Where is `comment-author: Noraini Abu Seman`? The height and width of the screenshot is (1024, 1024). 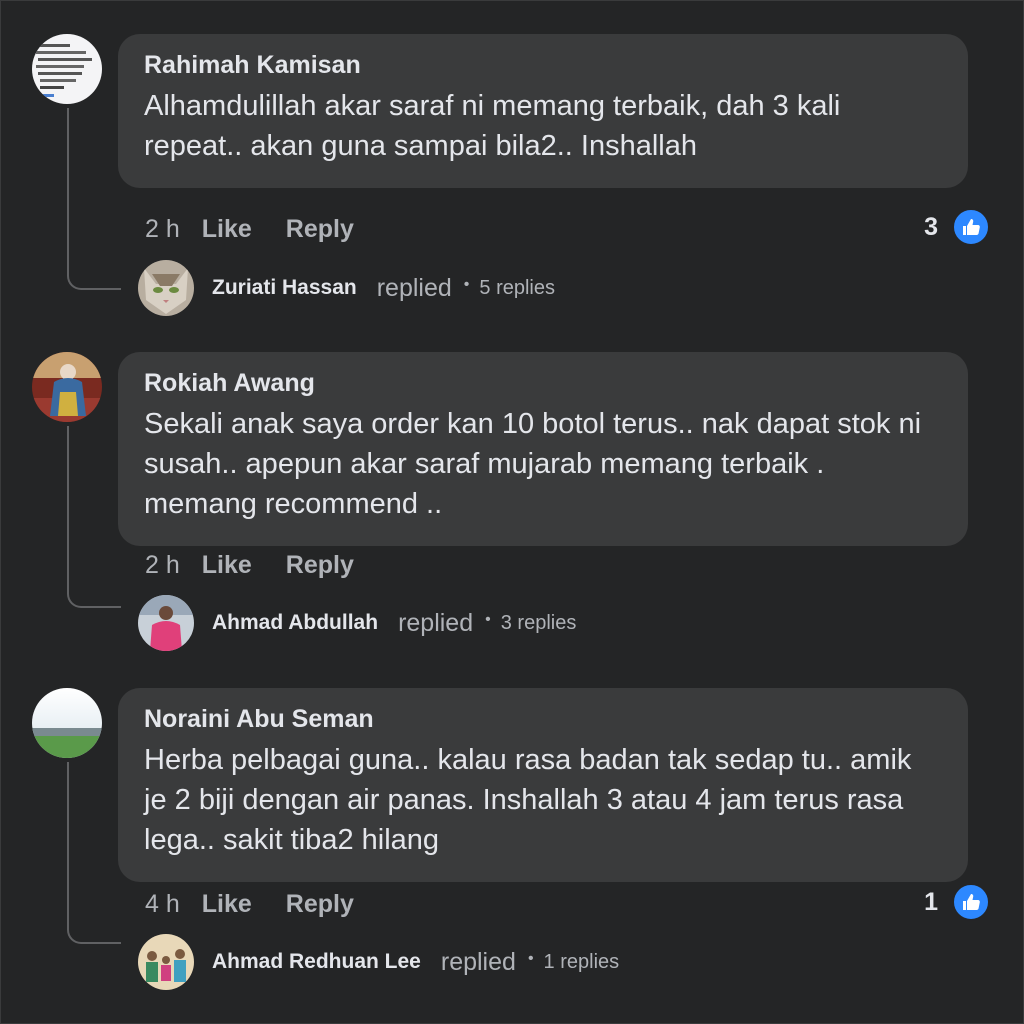 comment-author: Noraini Abu Seman is located at coordinates (543, 719).